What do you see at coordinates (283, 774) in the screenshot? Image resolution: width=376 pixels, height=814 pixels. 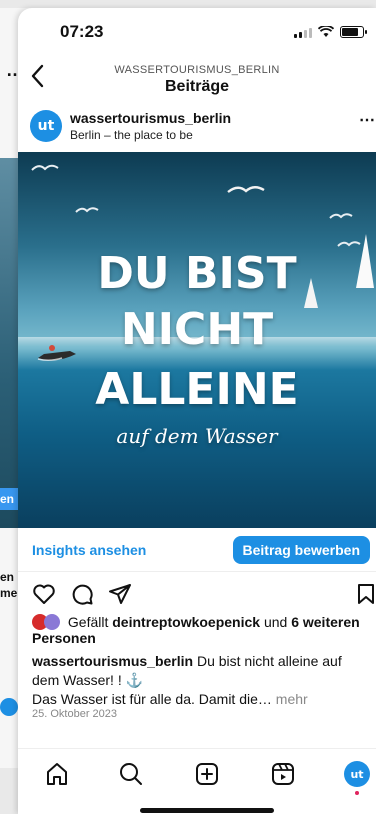 I see `reels-icon` at bounding box center [283, 774].